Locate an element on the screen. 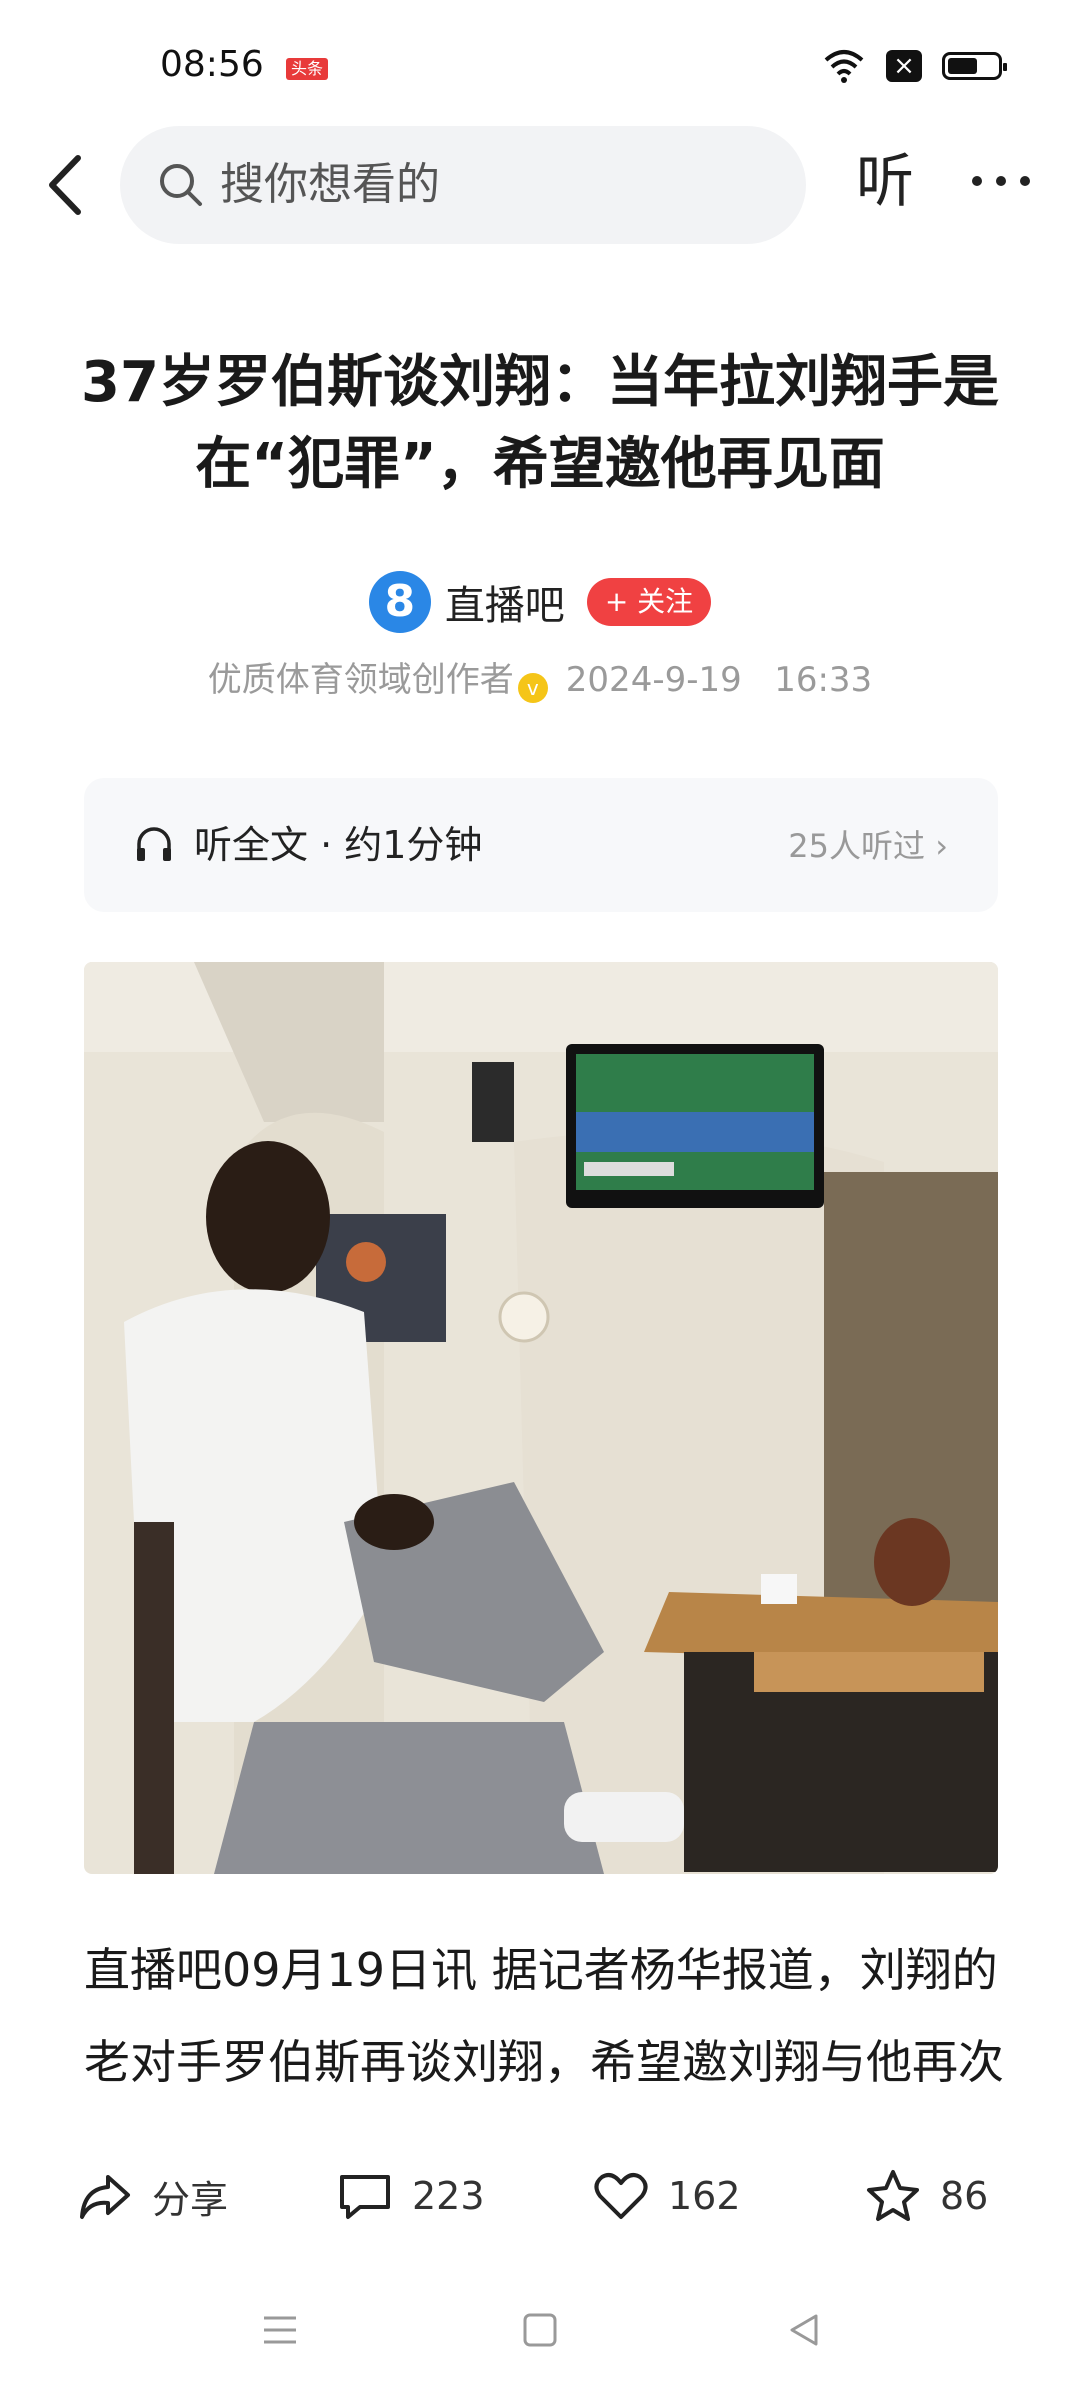 The width and height of the screenshot is (1080, 2400). back-triangle-icon is located at coordinates (804, 2330).